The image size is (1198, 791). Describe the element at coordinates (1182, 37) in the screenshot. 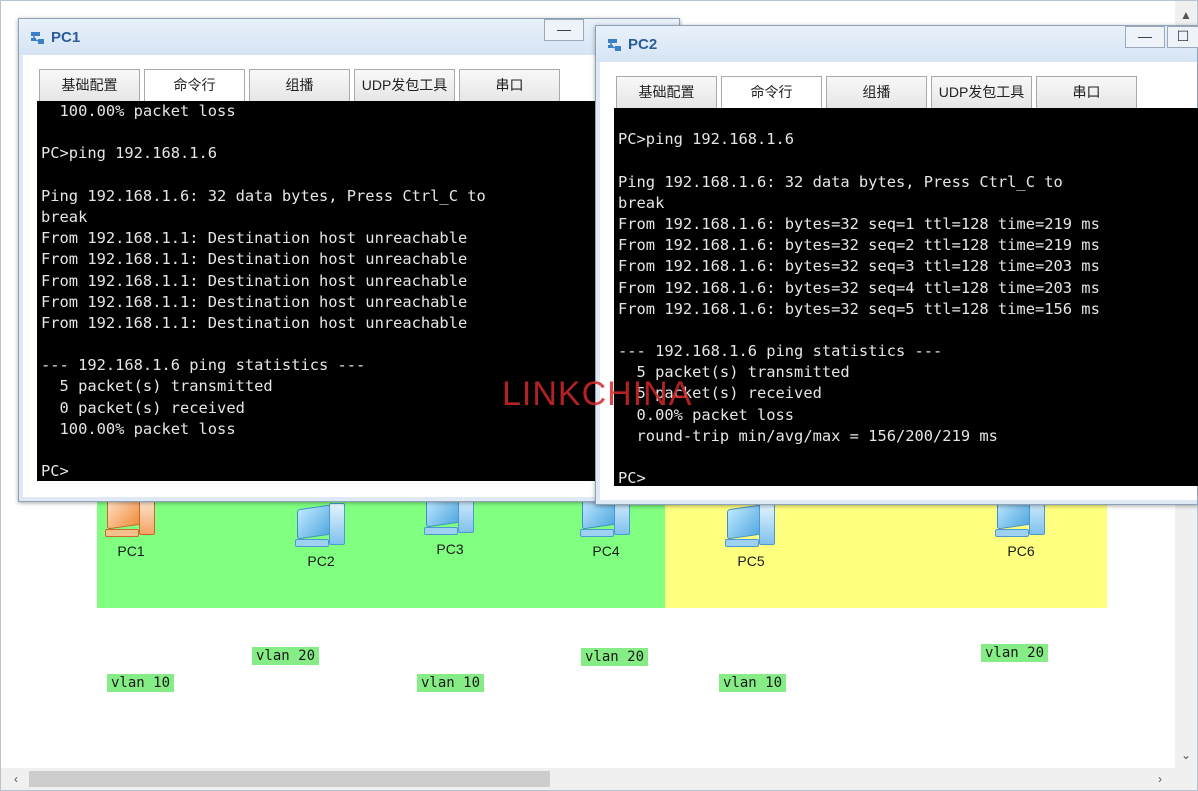

I see `maximize-button: ☐` at that location.